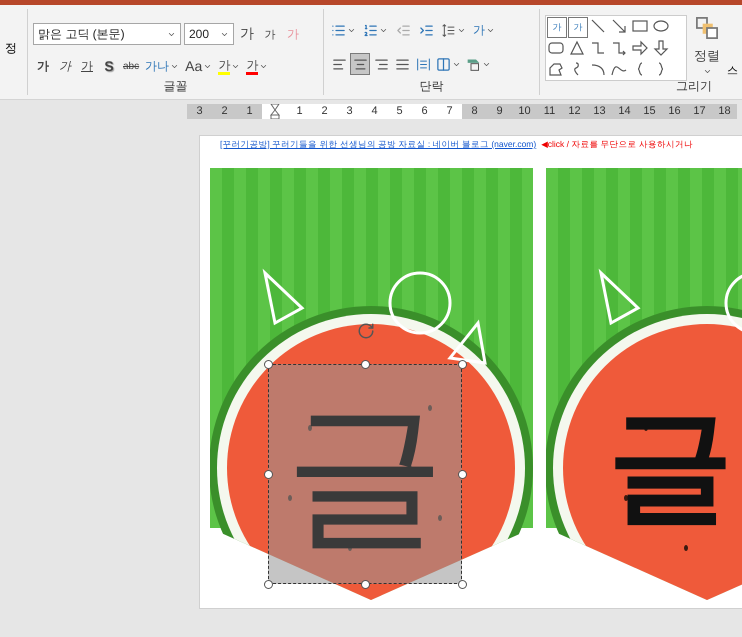 The image size is (742, 637). Describe the element at coordinates (549, 111) in the screenshot. I see `ruler-number: 11` at that location.